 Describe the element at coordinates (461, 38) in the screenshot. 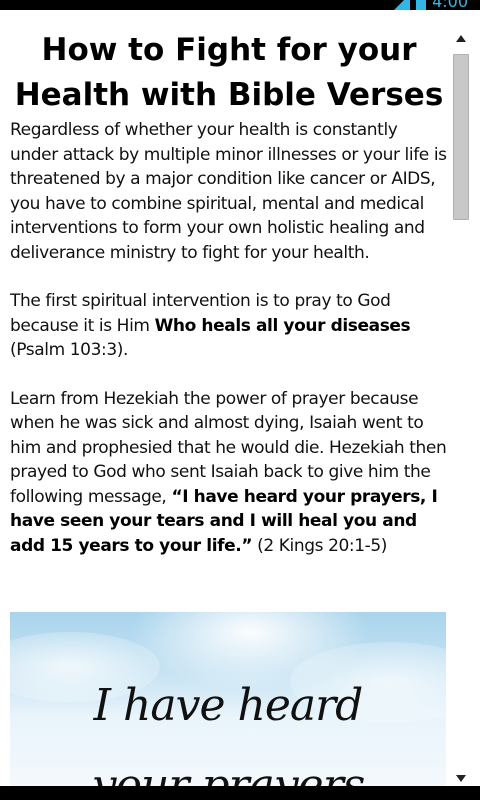

I see `chevron-up-icon` at that location.